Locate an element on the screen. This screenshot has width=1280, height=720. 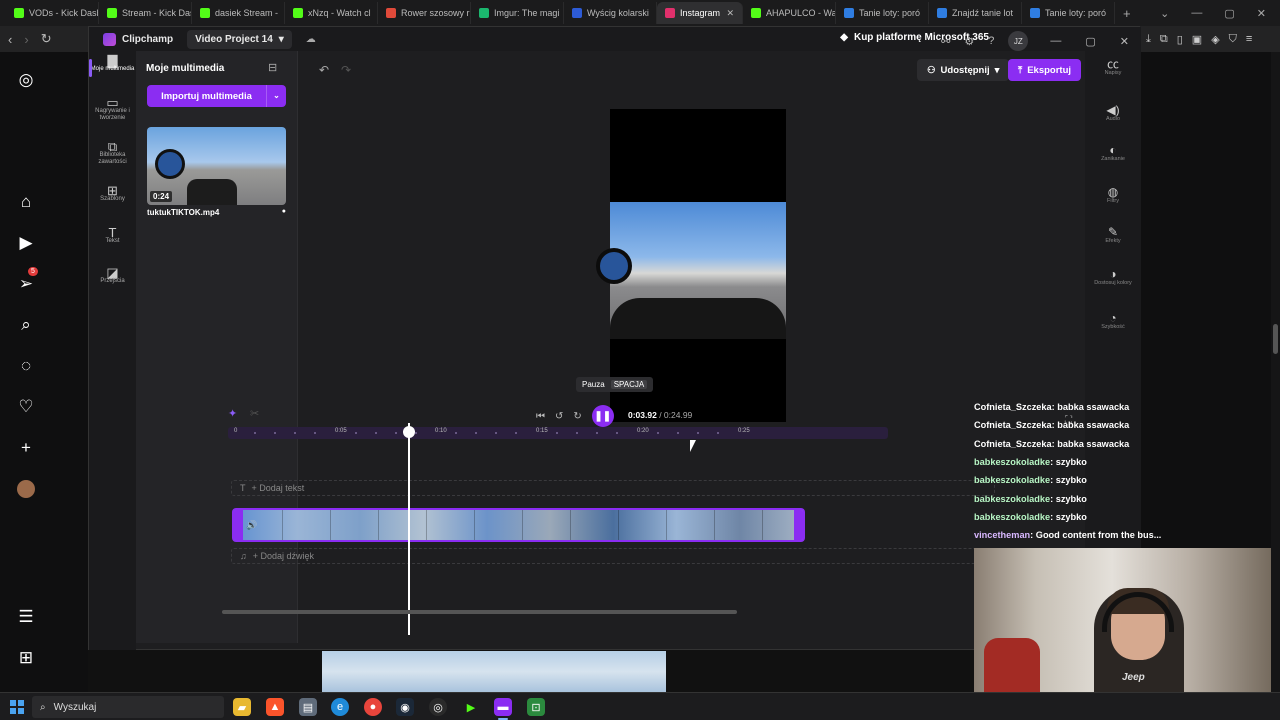
media-thumbnail: 0:24 is located at coordinates (216, 166).